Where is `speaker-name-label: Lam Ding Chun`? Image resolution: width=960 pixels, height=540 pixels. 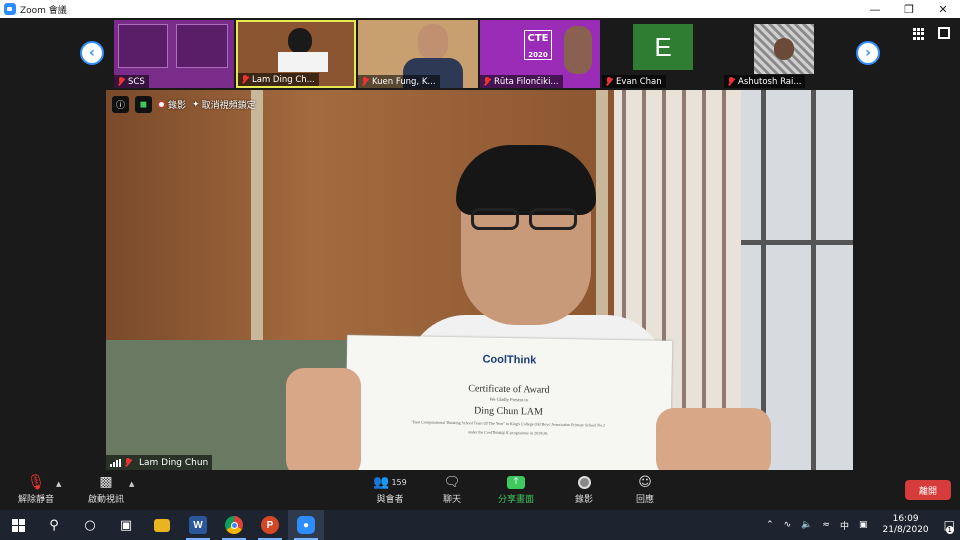
speaker-name-label: Lam Ding Chun is located at coordinates (159, 462).